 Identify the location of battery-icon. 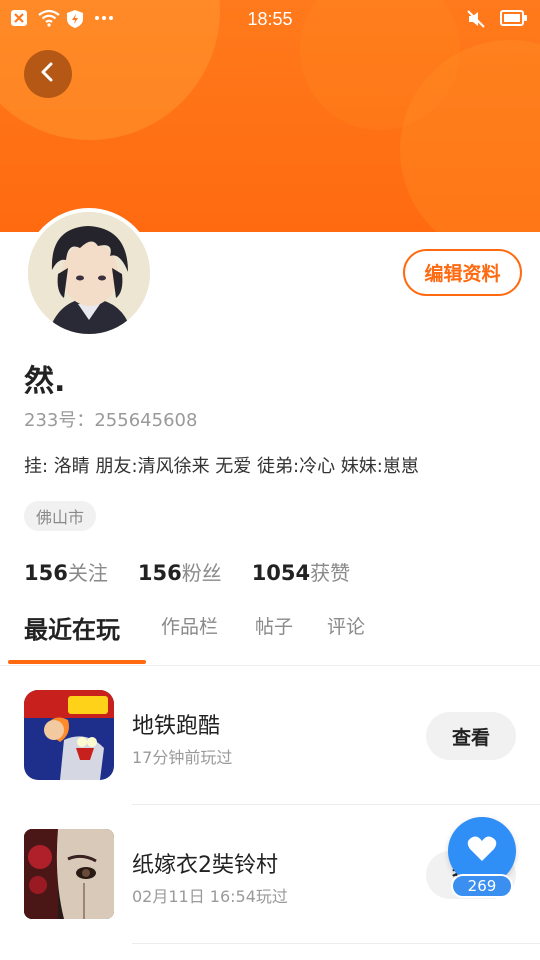
(514, 18).